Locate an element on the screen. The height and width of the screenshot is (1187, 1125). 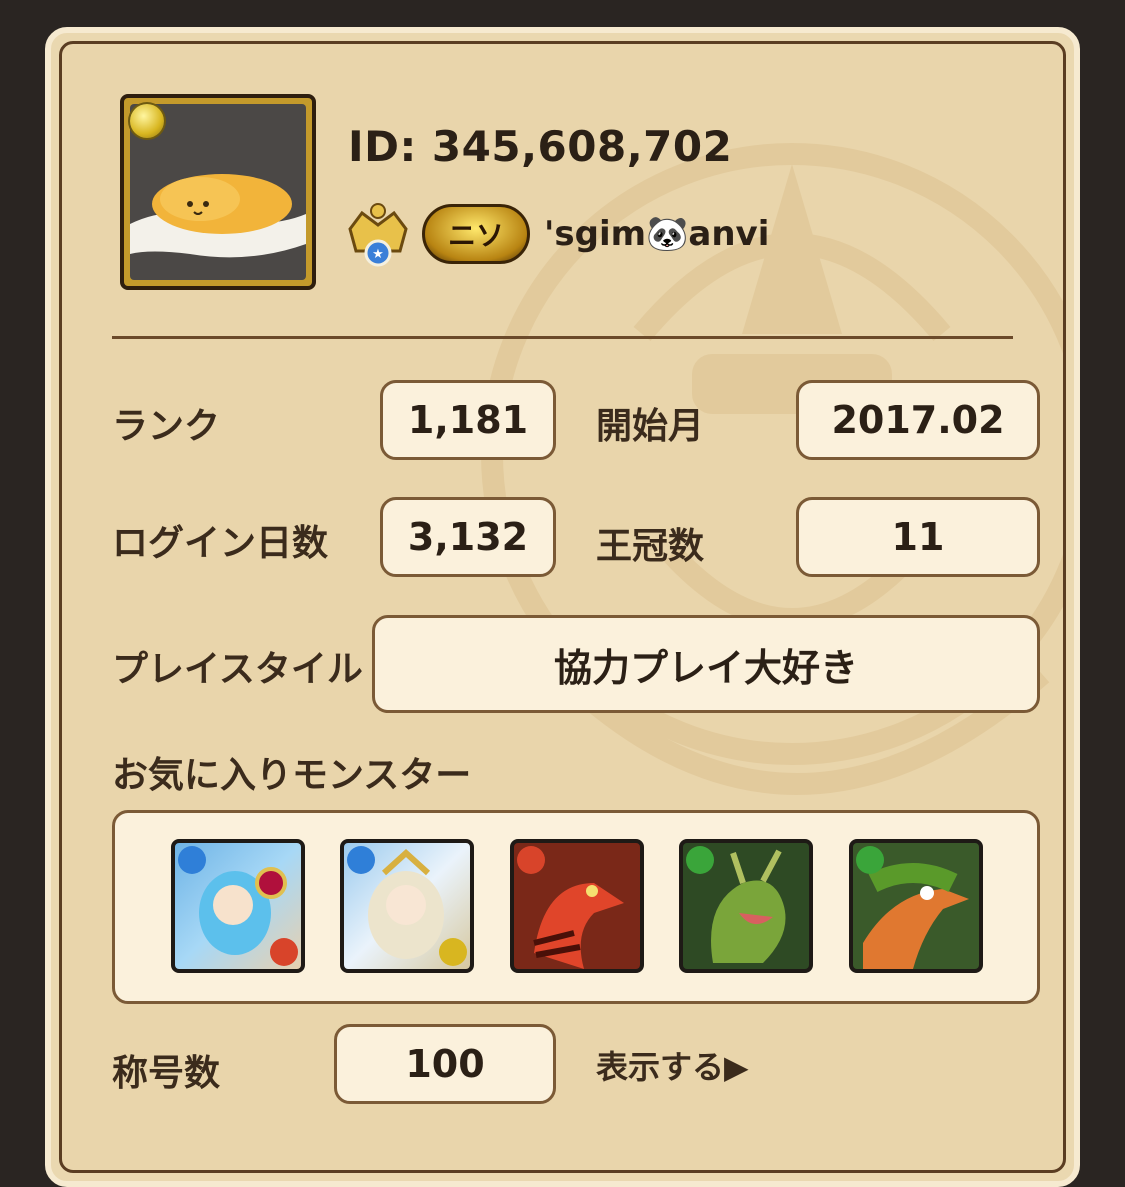
rank-label: ランク is located at coordinates (166, 426).